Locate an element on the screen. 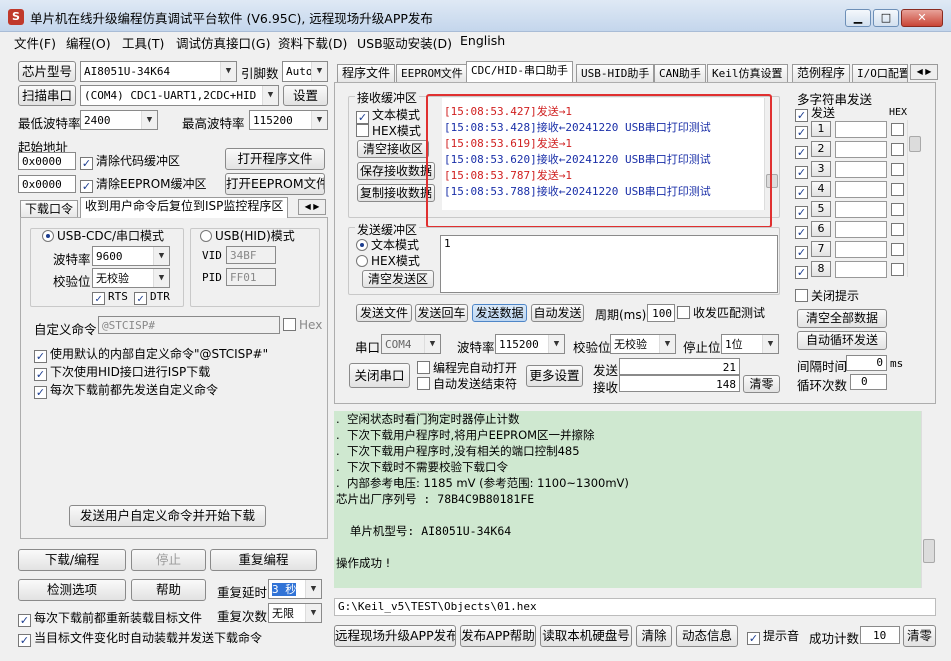 The image size is (951, 661). open-eeprom-file-button: 打开EEPROM文件 is located at coordinates (275, 184).